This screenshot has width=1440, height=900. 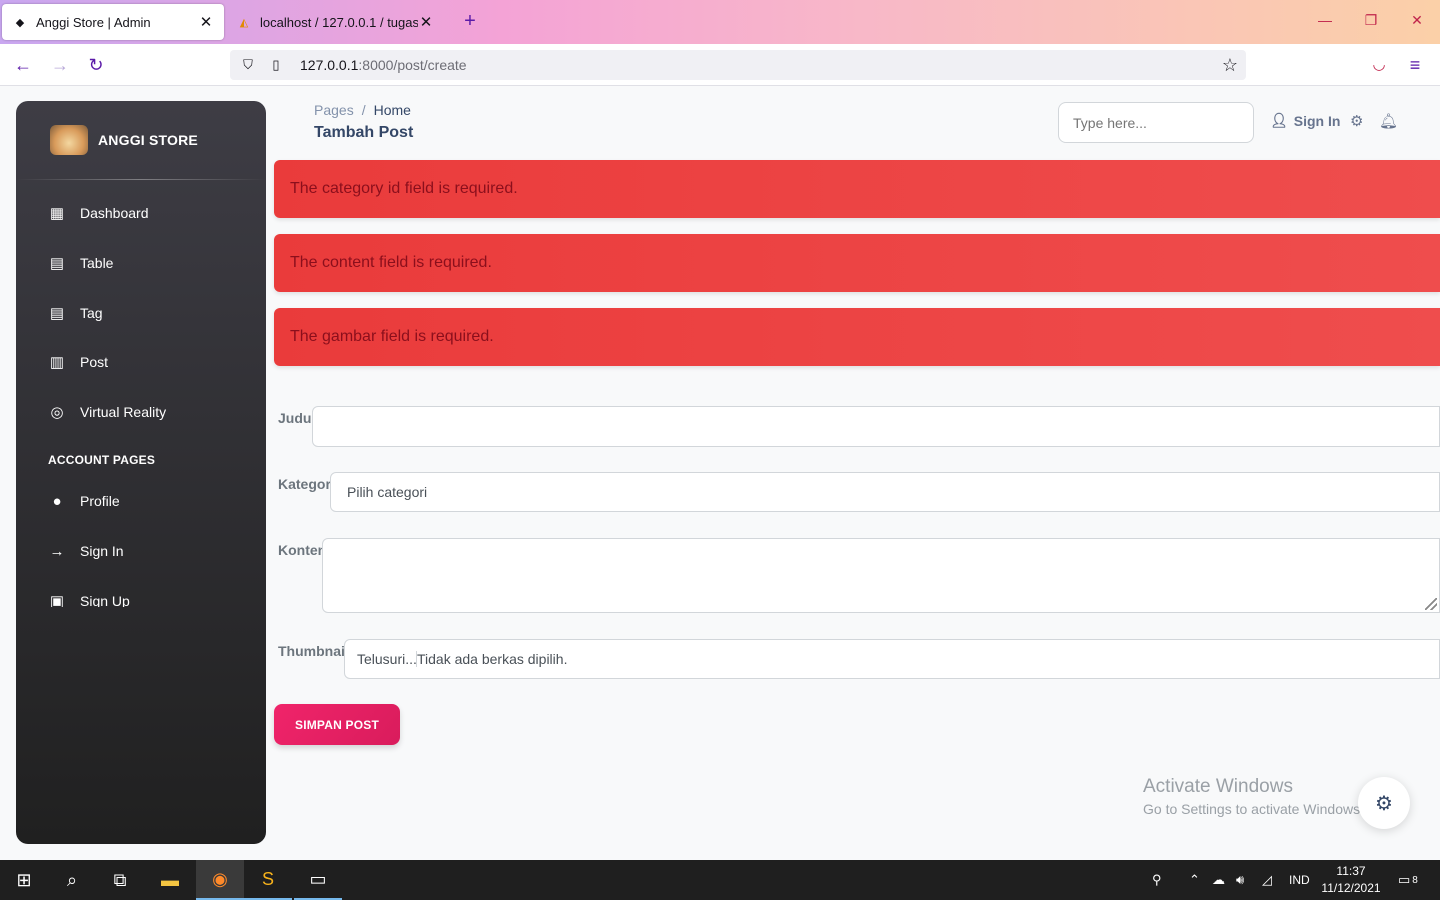 What do you see at coordinates (470, 22) in the screenshot?
I see `new-tab-button: +` at bounding box center [470, 22].